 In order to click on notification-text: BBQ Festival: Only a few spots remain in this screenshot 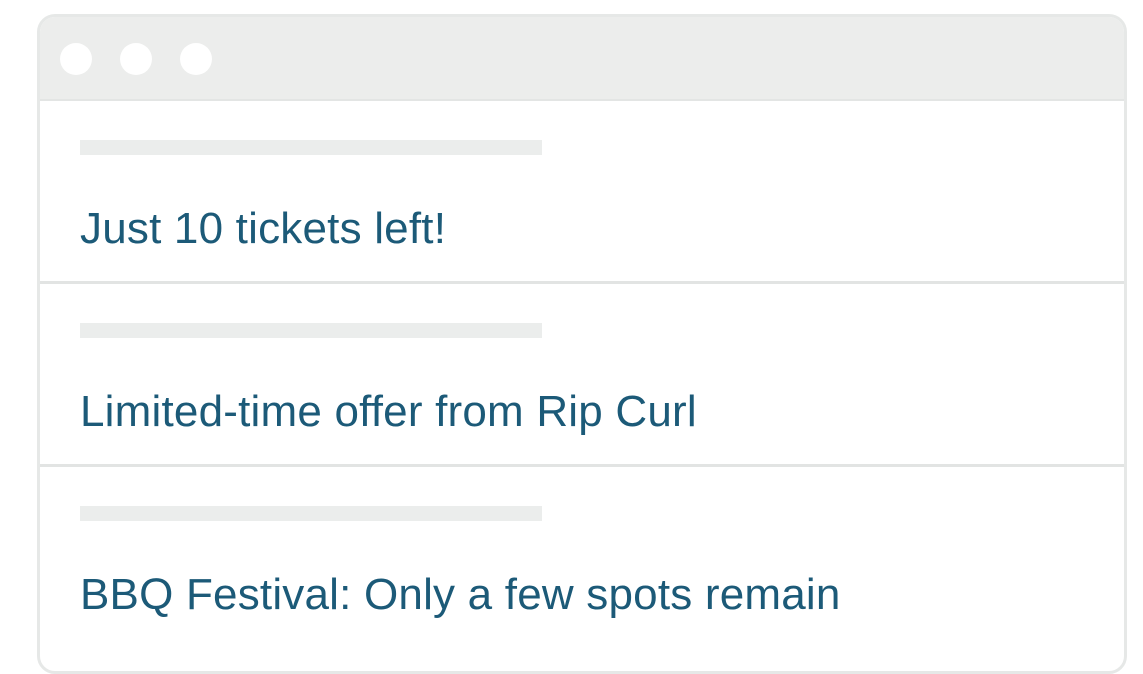, I will do `click(460, 594)`.